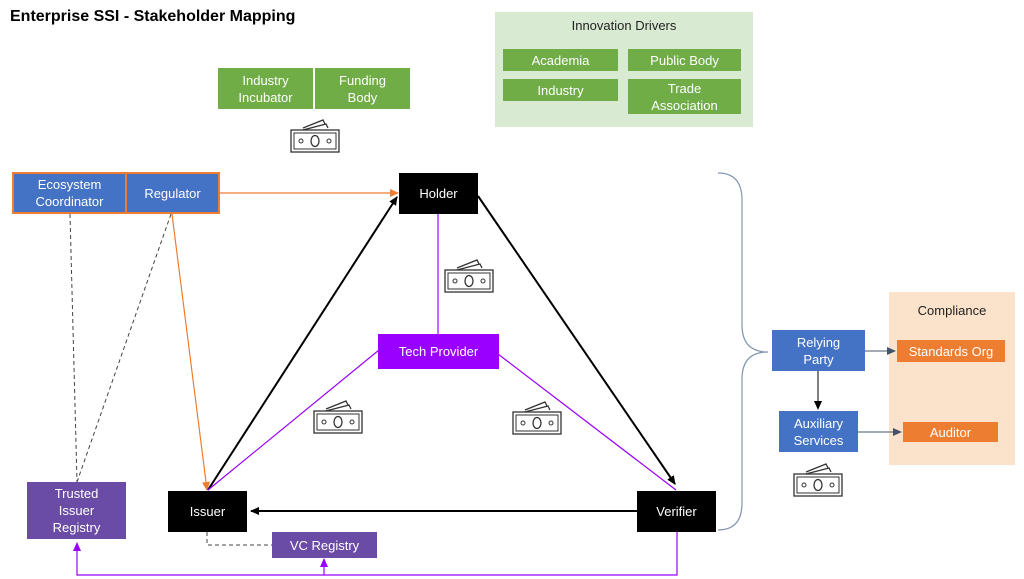 The image size is (1024, 579). What do you see at coordinates (438, 351) in the screenshot?
I see `node-tech-provider: Tech Provider` at bounding box center [438, 351].